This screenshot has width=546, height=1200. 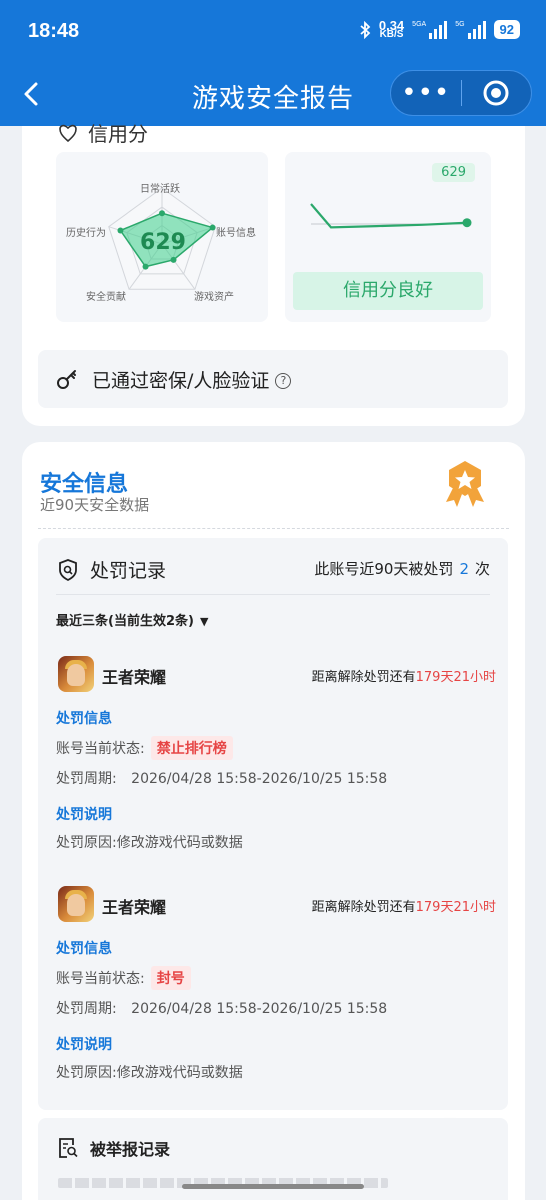 I want to click on account-status-row: 账号当前状态: 封号, so click(x=123, y=978).